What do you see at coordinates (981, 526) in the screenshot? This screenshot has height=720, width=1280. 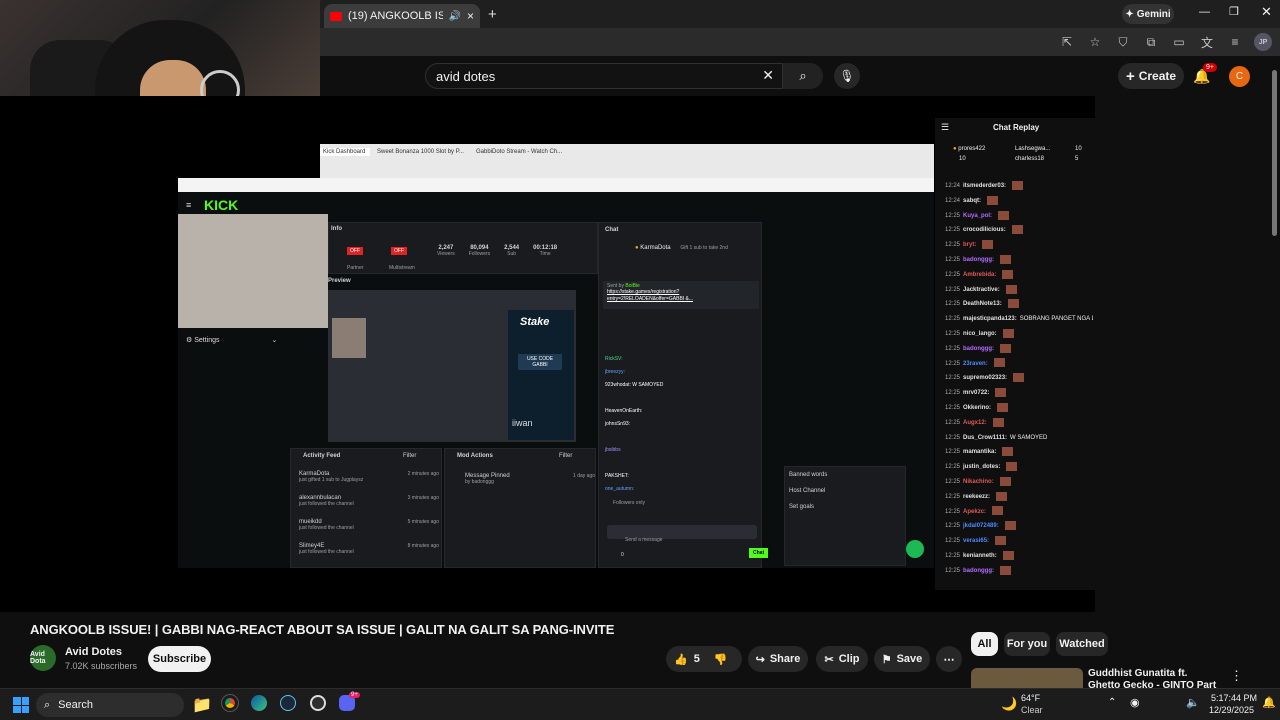 I see `chat-username: jkdal072489:` at bounding box center [981, 526].